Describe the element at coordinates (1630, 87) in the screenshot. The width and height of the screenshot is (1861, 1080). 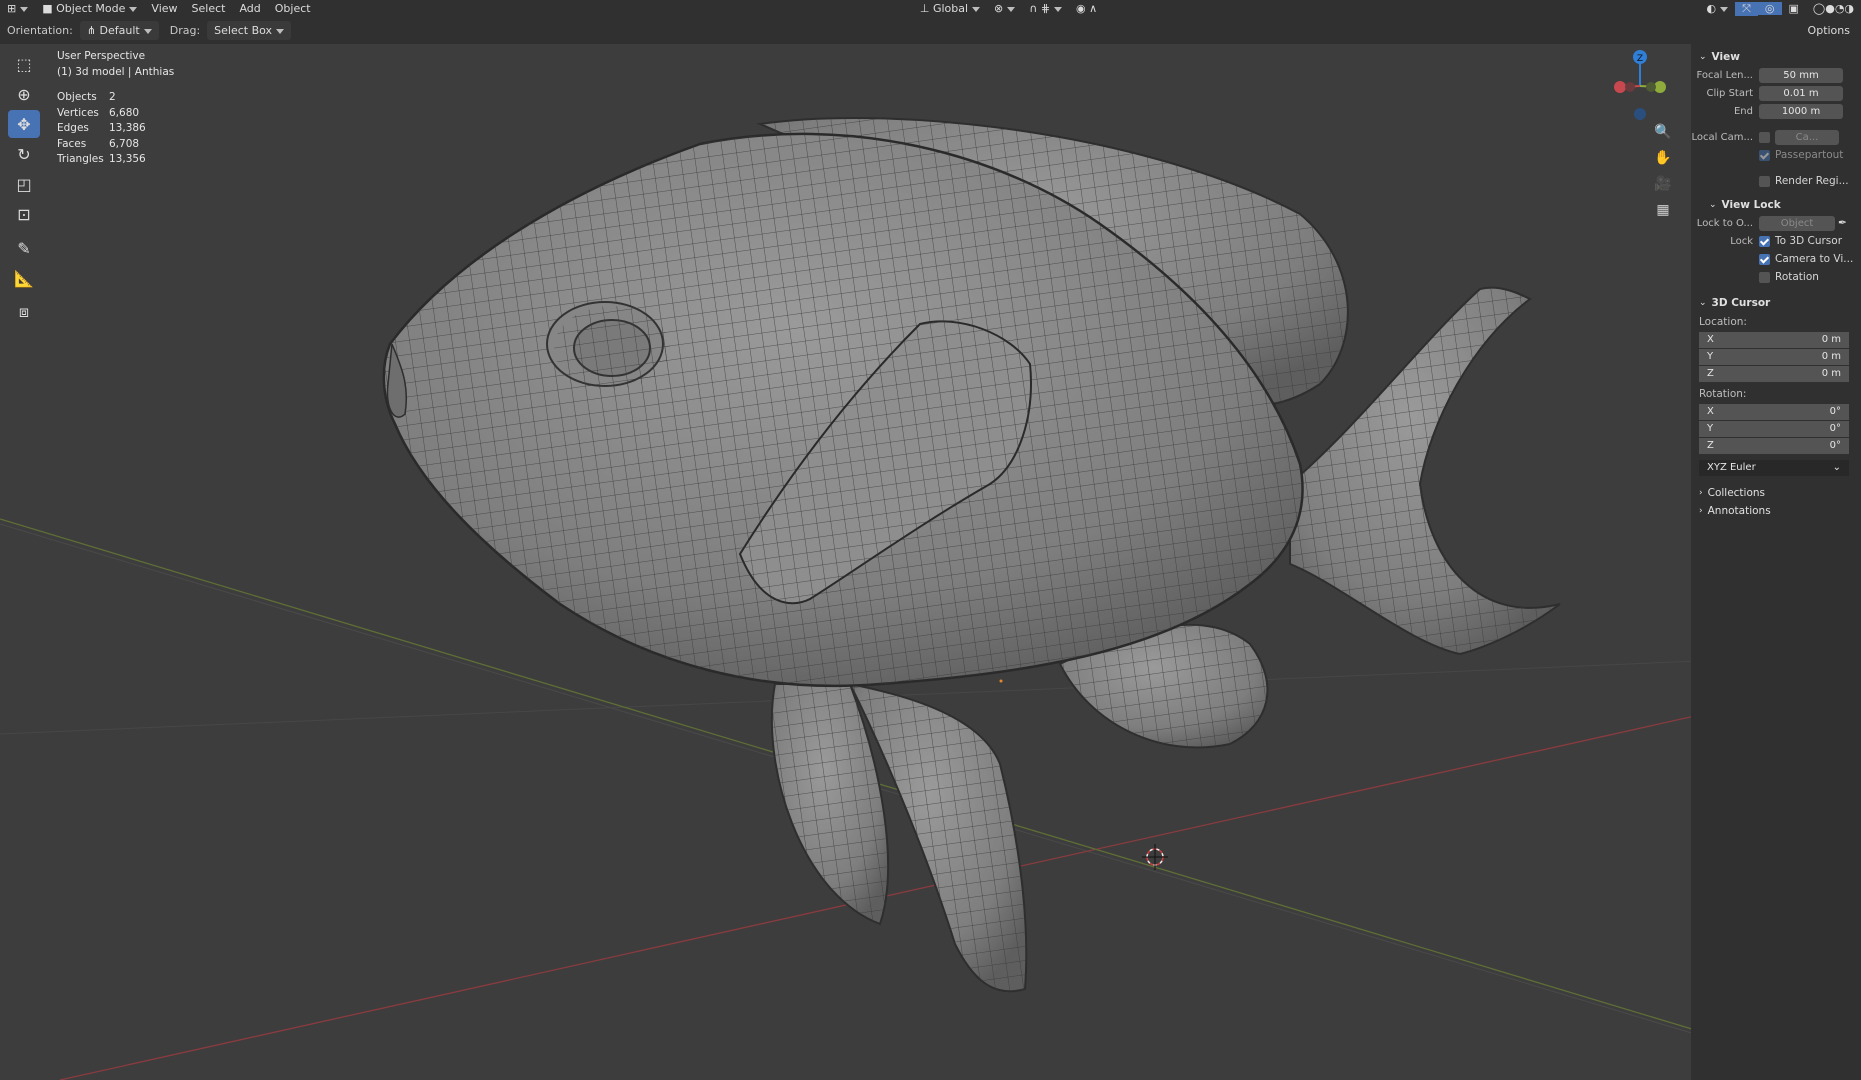
I see `gizmo-neg-x` at that location.